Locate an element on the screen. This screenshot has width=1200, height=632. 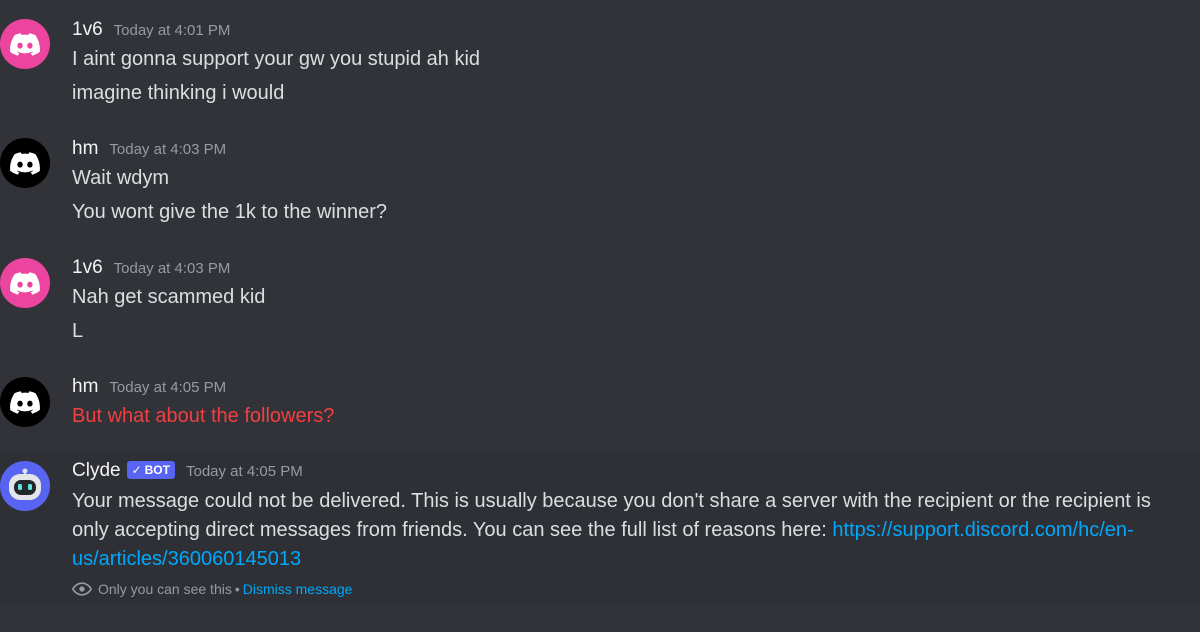
ephemeral-notice: Only you can see this • Dismiss message is located at coordinates (212, 589).